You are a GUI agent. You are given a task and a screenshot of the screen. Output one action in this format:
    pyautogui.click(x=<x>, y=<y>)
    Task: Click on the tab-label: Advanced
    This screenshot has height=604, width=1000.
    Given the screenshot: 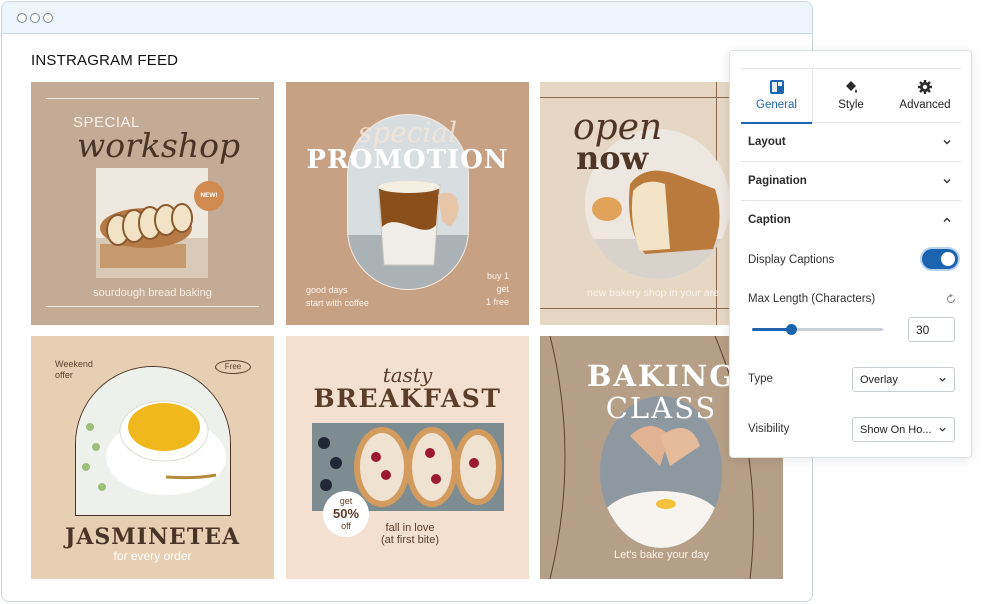 What is the action you would take?
    pyautogui.click(x=925, y=105)
    